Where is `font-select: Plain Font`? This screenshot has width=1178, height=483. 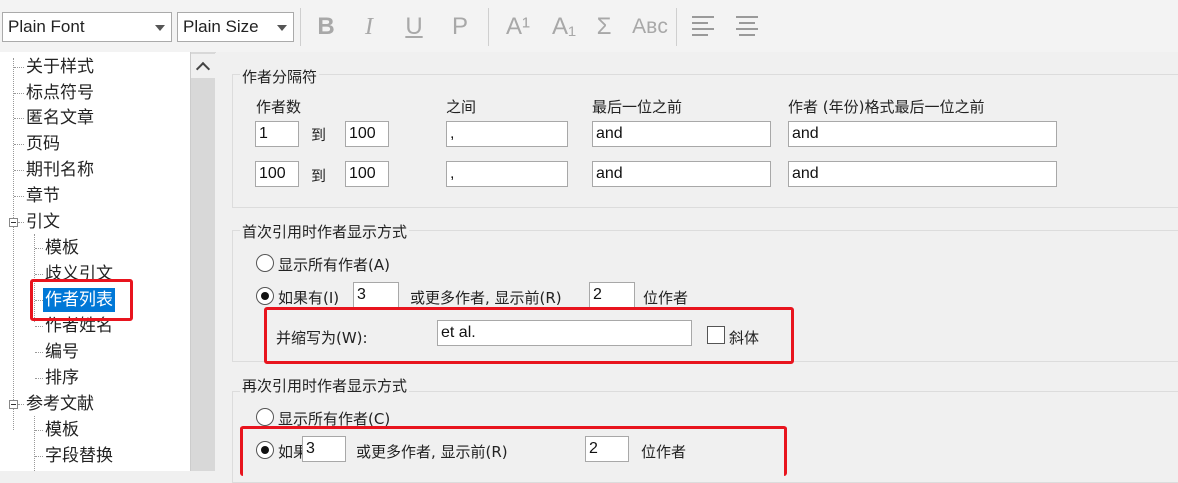
font-select: Plain Font is located at coordinates (87, 27).